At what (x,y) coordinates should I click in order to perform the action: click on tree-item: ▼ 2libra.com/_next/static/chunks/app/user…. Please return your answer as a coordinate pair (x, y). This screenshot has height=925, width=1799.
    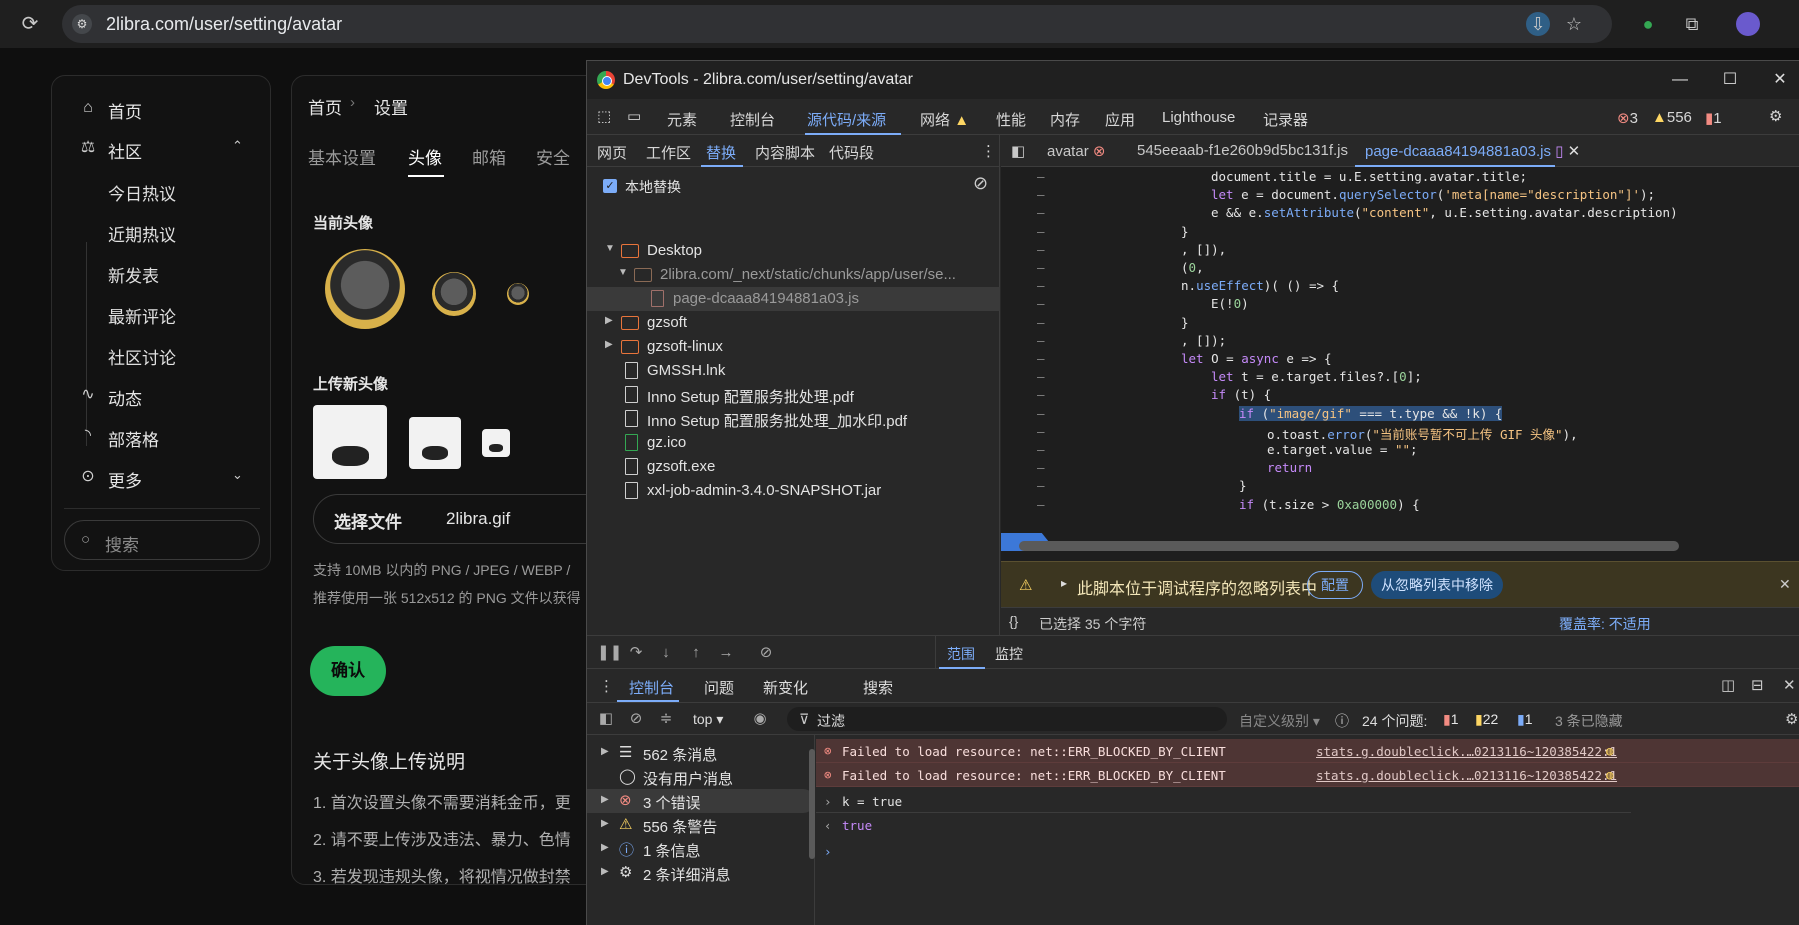
    Looking at the image, I should click on (793, 275).